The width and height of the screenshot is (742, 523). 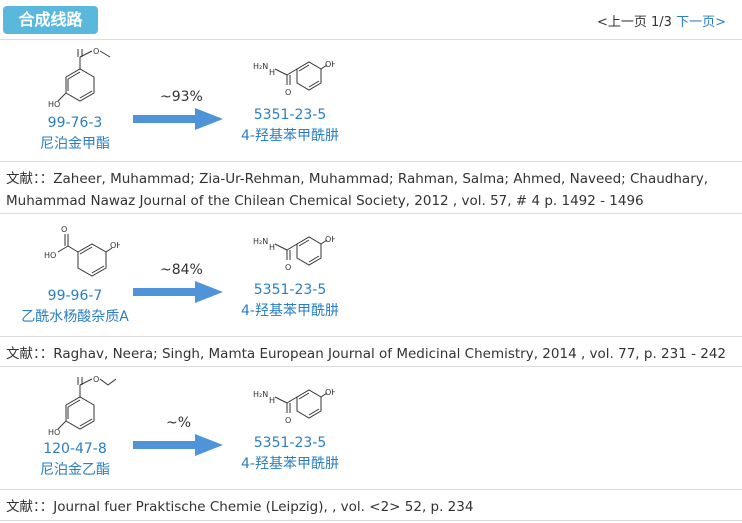 What do you see at coordinates (75, 123) in the screenshot?
I see `reactant-cas-link: 99-76-3` at bounding box center [75, 123].